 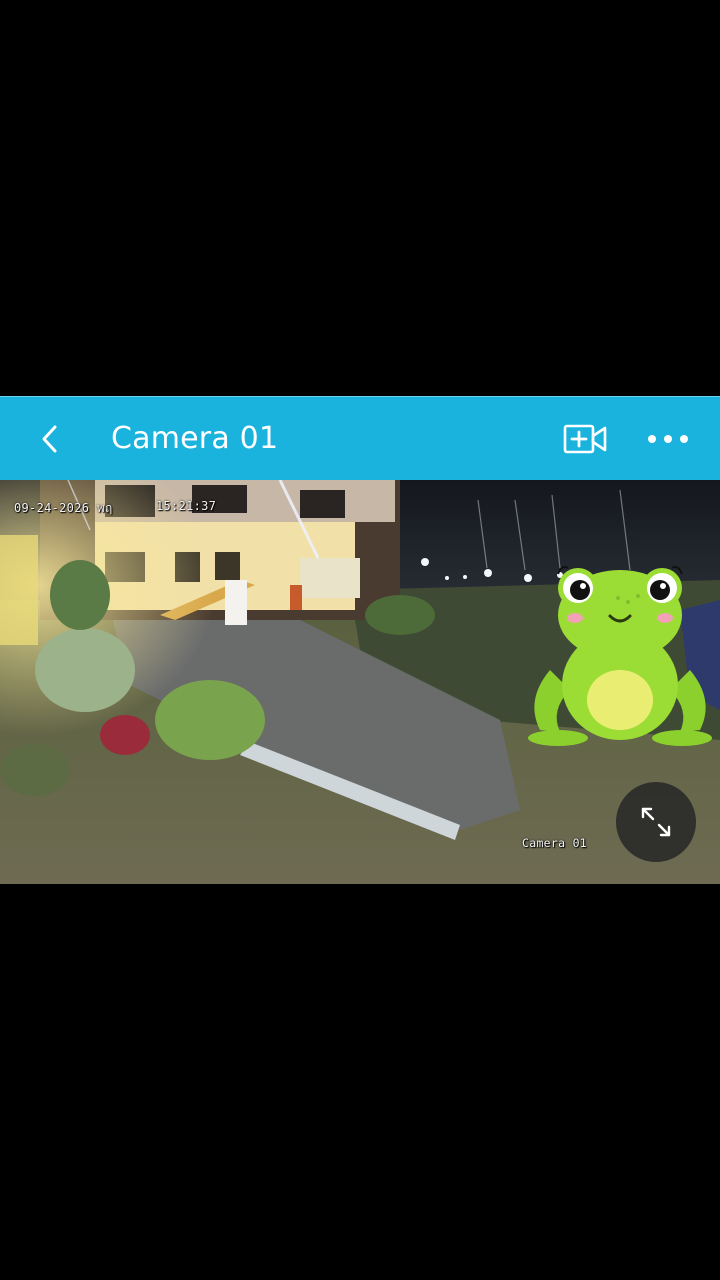 I want to click on video-add-icon, so click(x=585, y=439).